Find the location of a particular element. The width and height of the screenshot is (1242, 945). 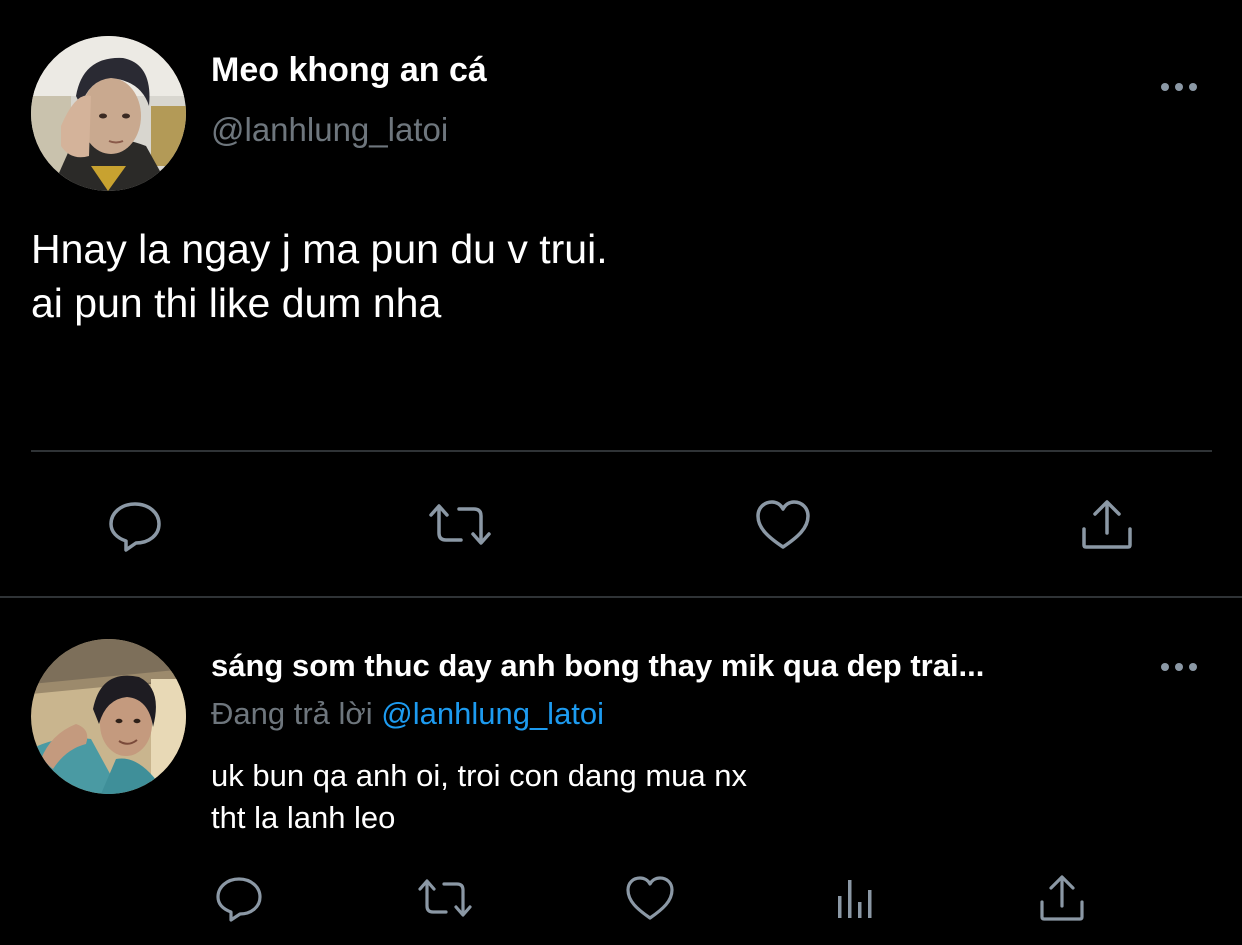

replying-to-context: Đang trả lời @lanhlung_latoi is located at coordinates (407, 714).